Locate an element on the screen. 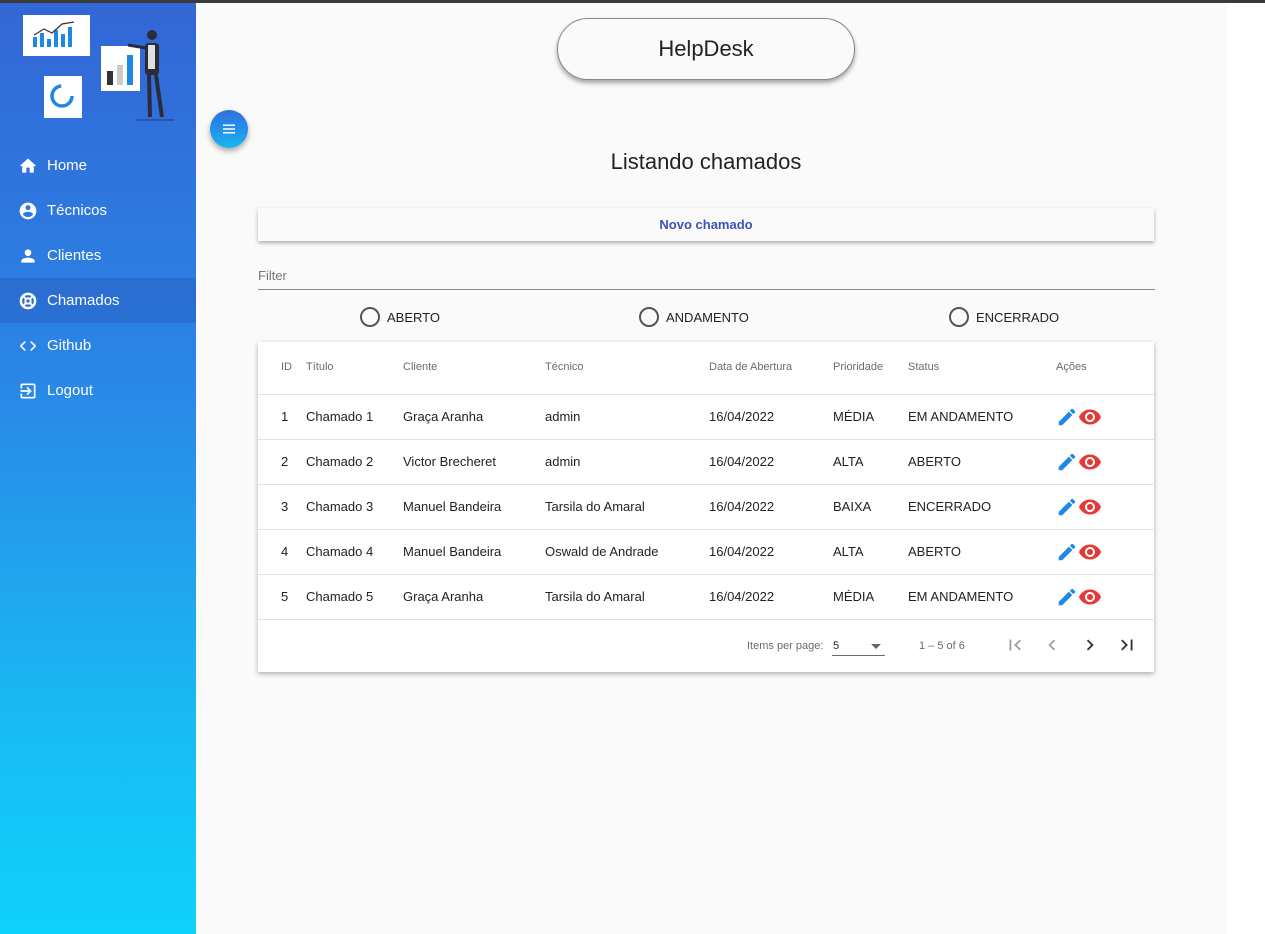  sidebar-item-github: Github is located at coordinates (98, 345).